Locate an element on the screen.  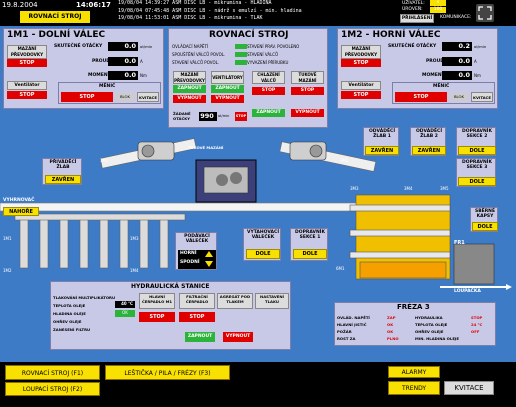
motor-tag: 1M4 is located at coordinates (134, 270).